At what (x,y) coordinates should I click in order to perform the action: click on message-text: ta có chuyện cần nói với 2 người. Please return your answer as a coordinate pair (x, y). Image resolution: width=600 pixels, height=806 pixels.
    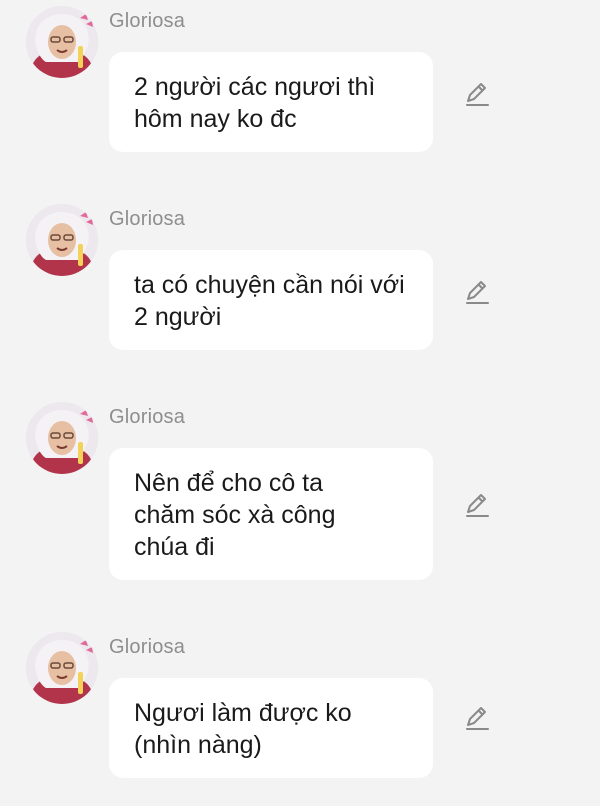
    Looking at the image, I should click on (269, 301).